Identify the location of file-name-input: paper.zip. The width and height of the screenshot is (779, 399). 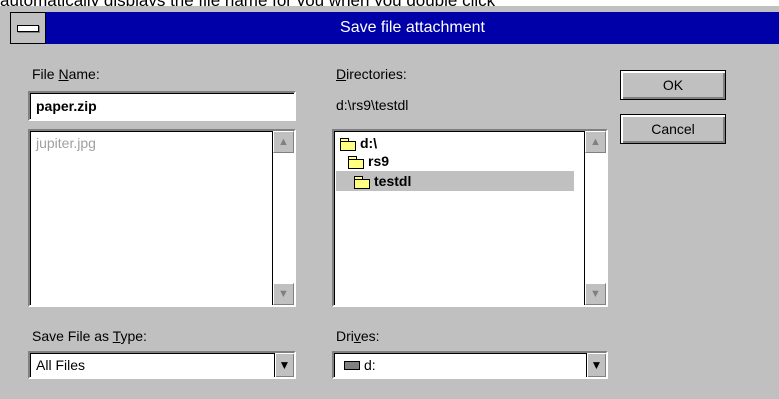
(162, 106).